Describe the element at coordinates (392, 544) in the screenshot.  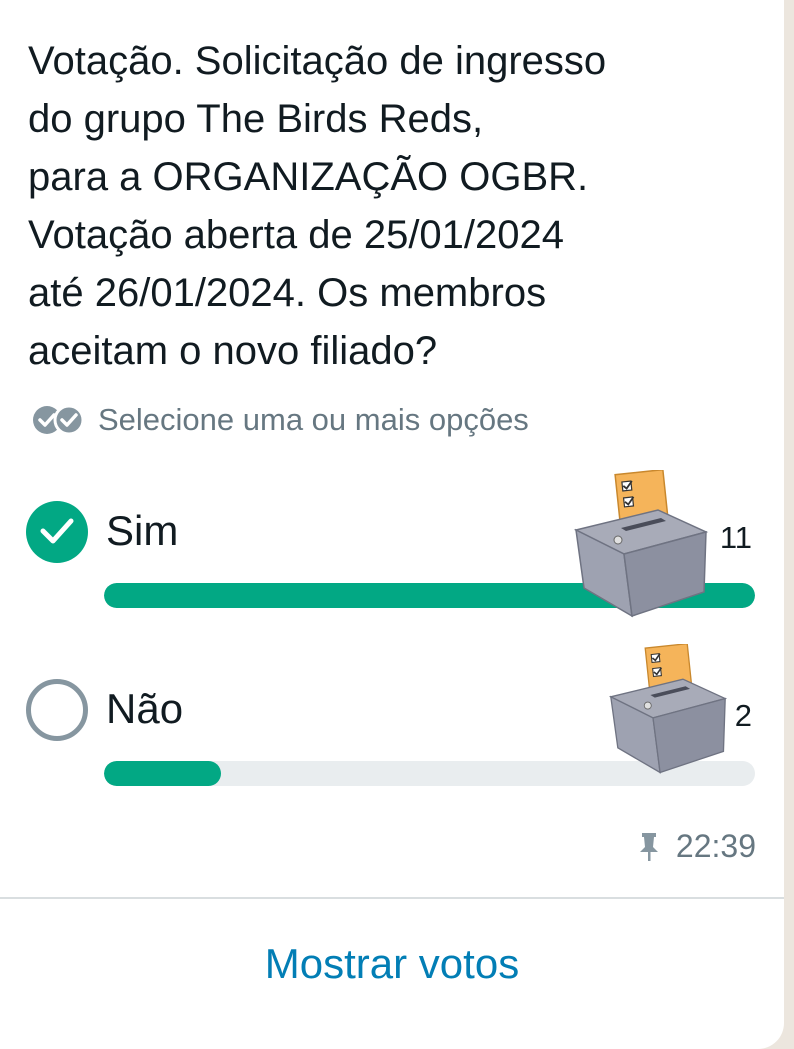
I see `poll-option-sim: Sim 11` at that location.